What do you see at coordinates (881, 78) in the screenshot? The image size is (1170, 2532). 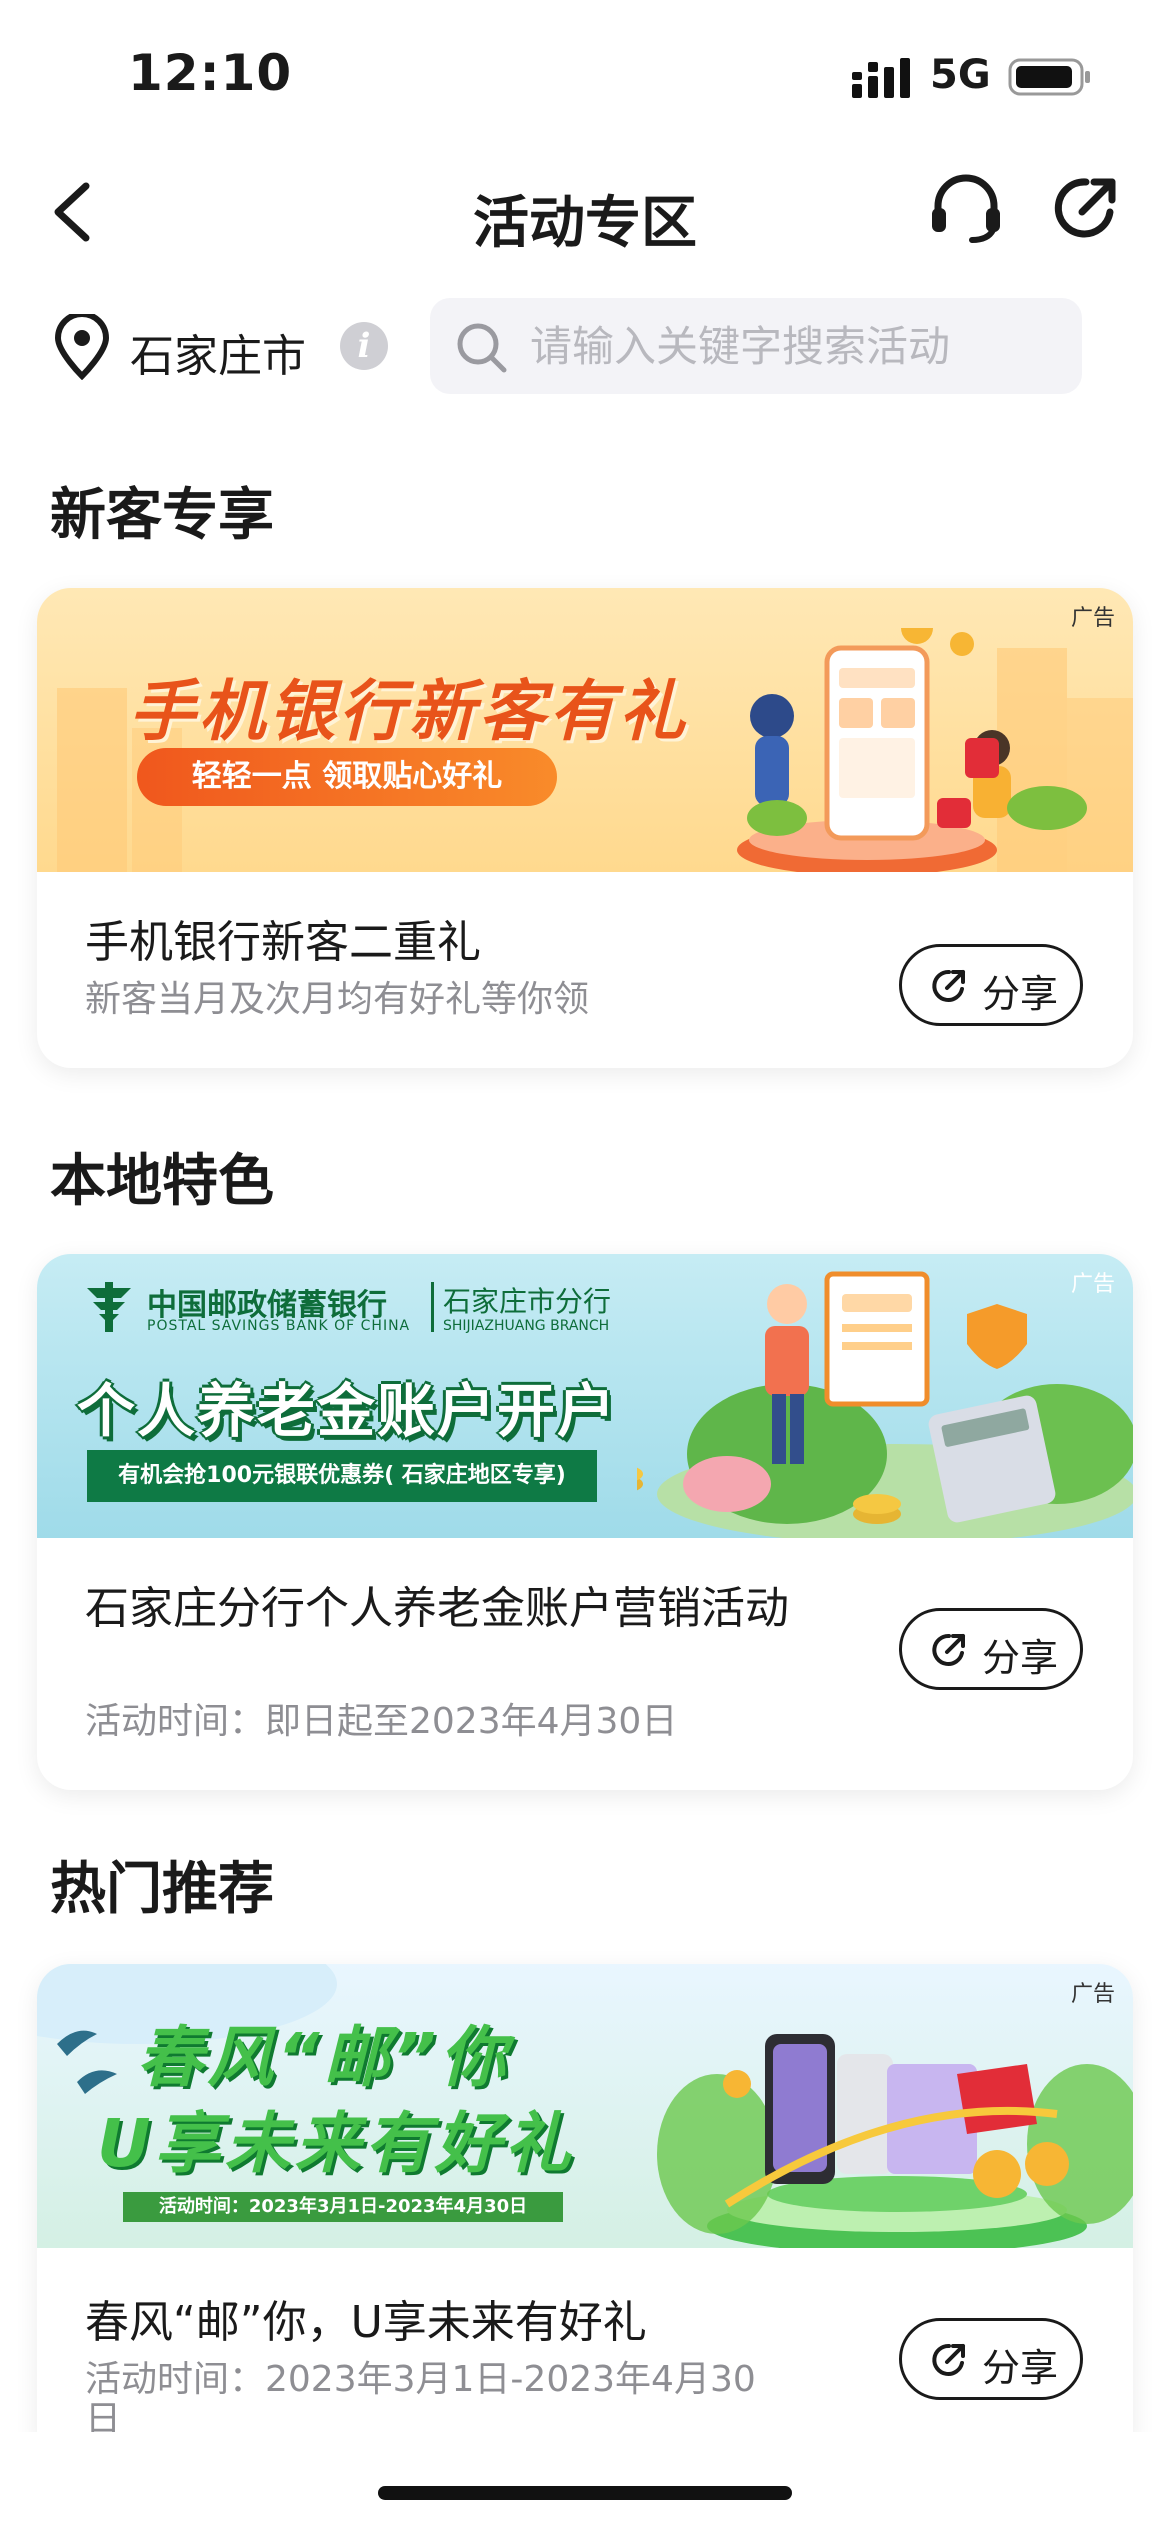 I see `cellular-signal-icon` at bounding box center [881, 78].